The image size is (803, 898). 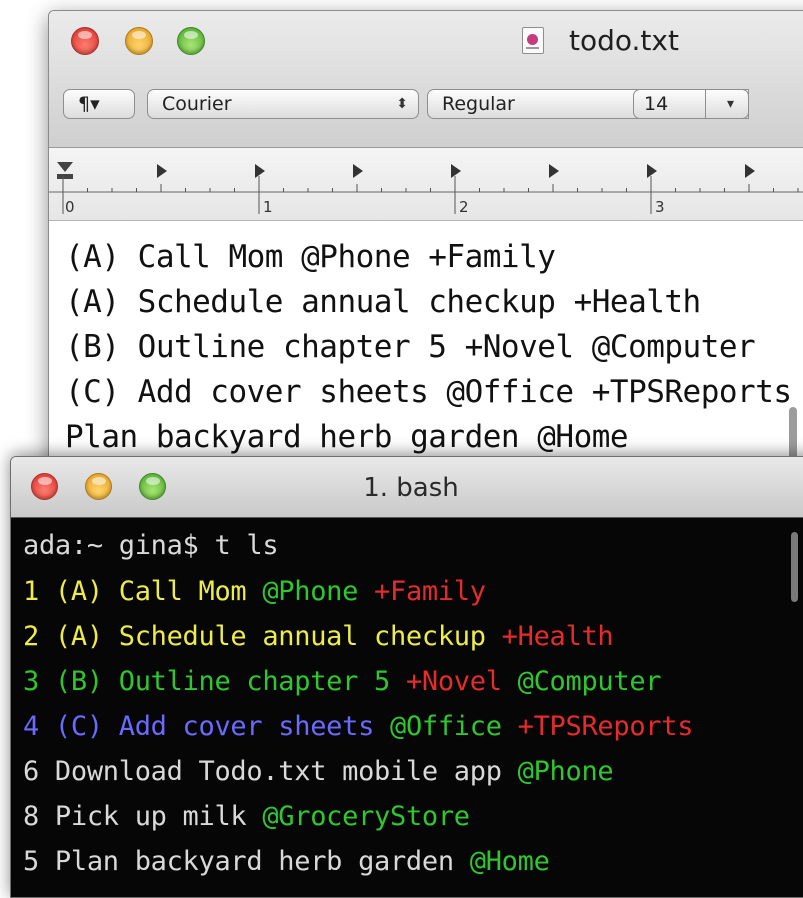 I want to click on todo-line-segment: 5 Plan backyard herb garden, so click(x=246, y=861).